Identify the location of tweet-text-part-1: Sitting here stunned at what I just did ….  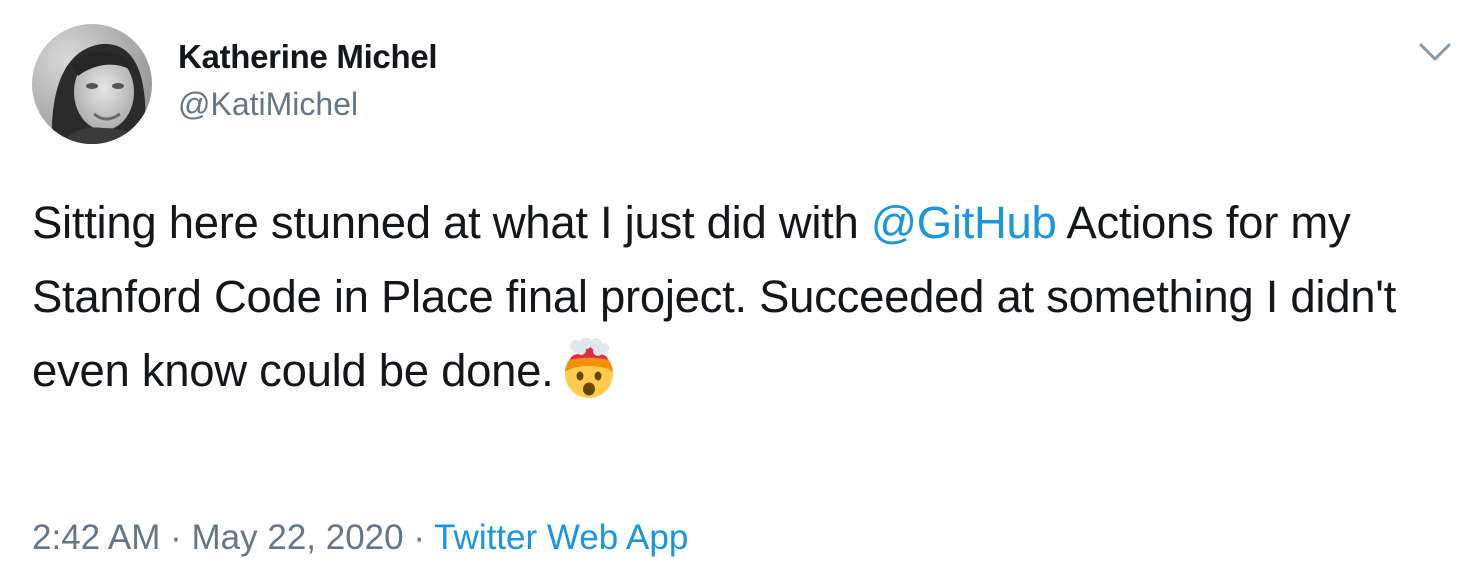
(451, 222).